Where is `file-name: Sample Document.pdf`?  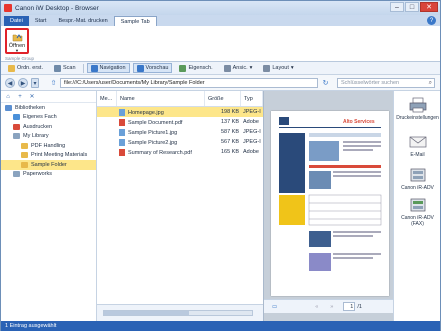
file-name: Sample Document.pdf is located at coordinates (155, 122).